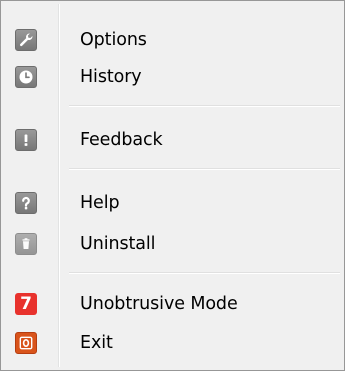 Image resolution: width=345 pixels, height=371 pixels. I want to click on menu-item-help: Help, so click(172, 203).